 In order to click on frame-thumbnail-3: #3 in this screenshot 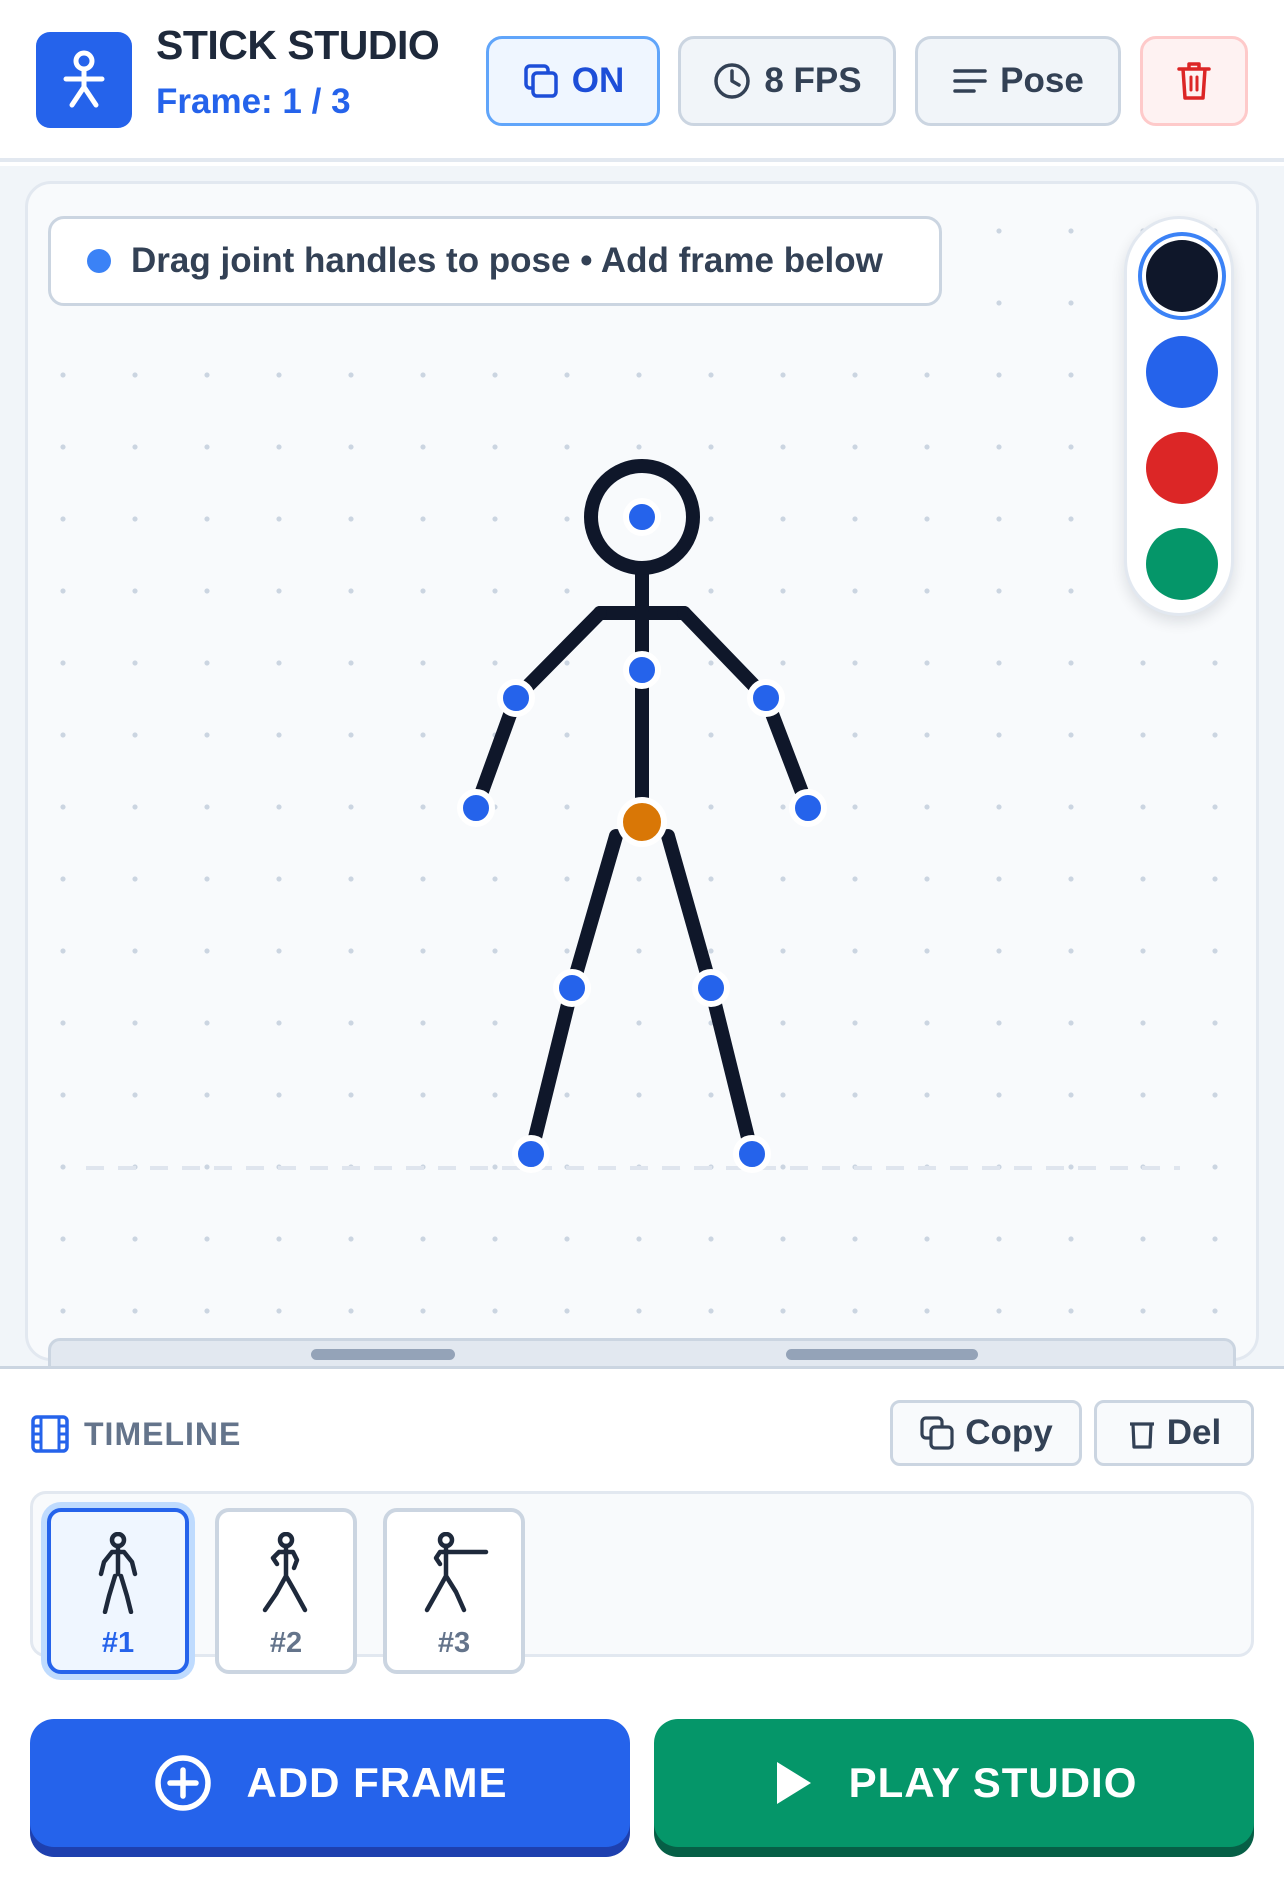, I will do `click(454, 1591)`.